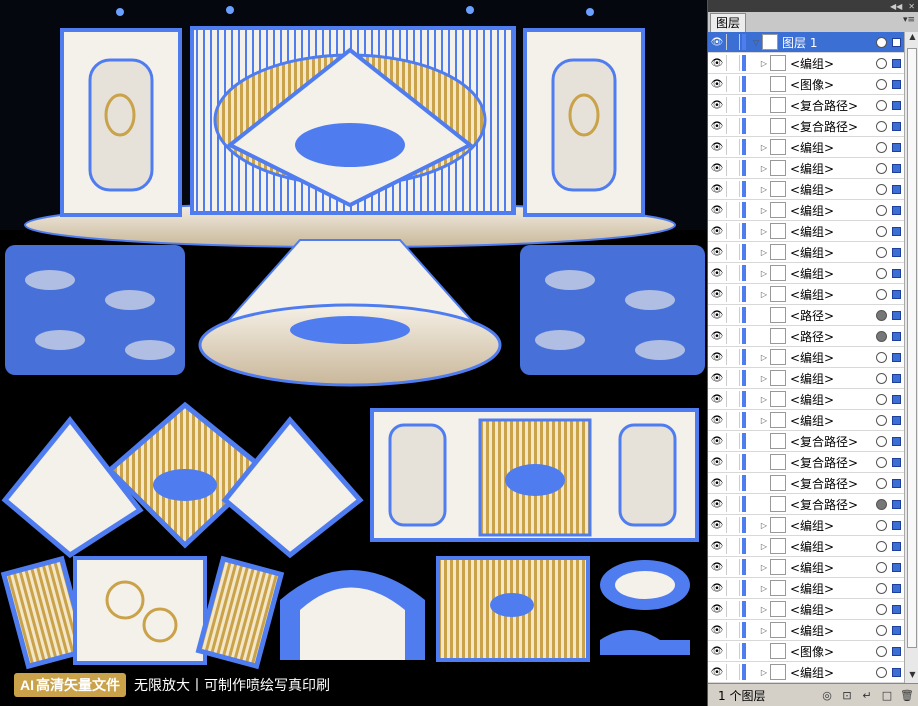 This screenshot has width=918, height=706. What do you see at coordinates (907, 695) in the screenshot?
I see `delete-layer-icon: 🗑` at bounding box center [907, 695].